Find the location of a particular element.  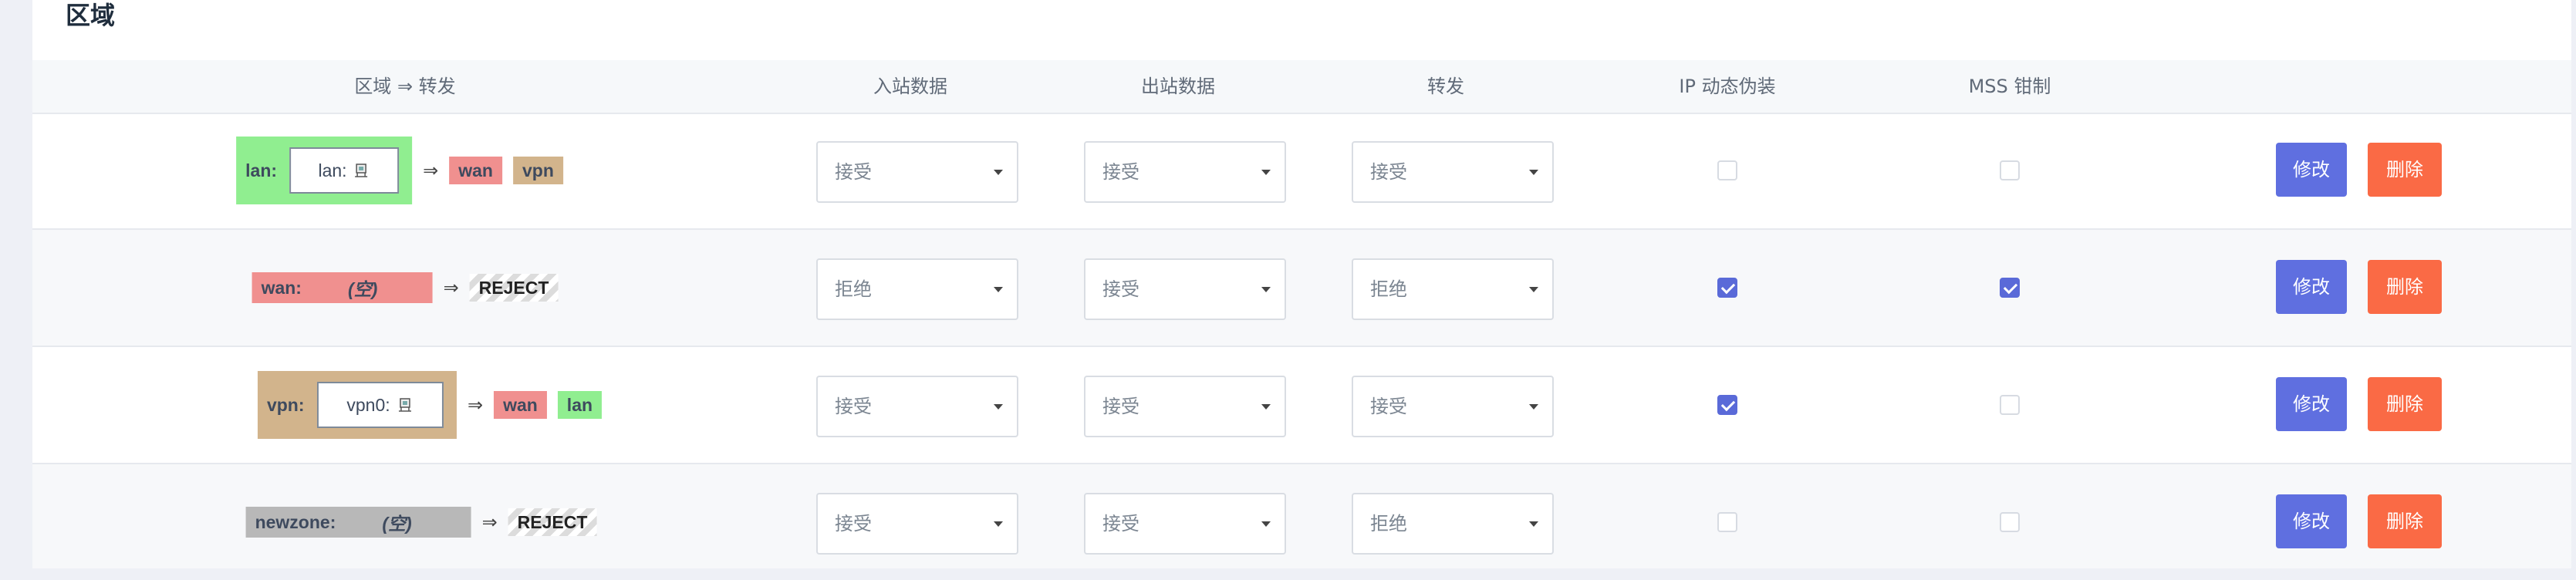

zone-forward-cell: wan: (空) ⇒ REJECT is located at coordinates (422, 288).